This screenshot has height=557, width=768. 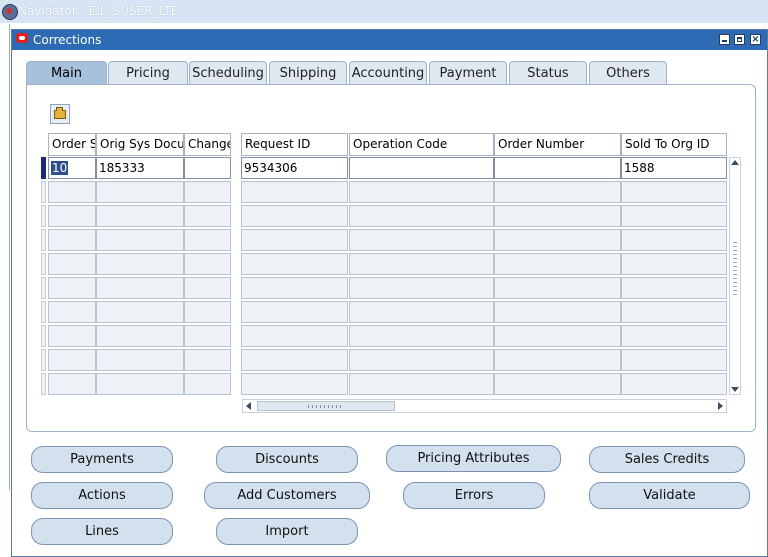 I want to click on scroll-down-icon, so click(x=735, y=389).